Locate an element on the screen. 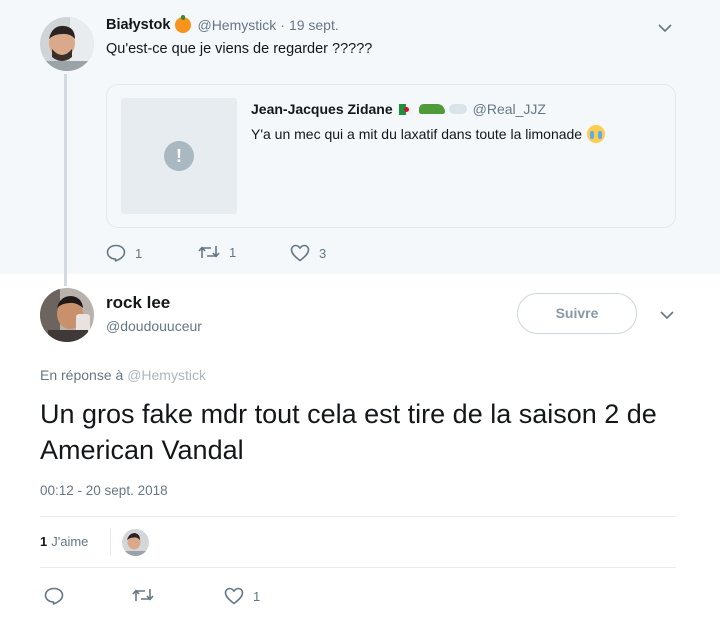 The width and height of the screenshot is (720, 638). reply-prefix: En réponse à is located at coordinates (82, 375).